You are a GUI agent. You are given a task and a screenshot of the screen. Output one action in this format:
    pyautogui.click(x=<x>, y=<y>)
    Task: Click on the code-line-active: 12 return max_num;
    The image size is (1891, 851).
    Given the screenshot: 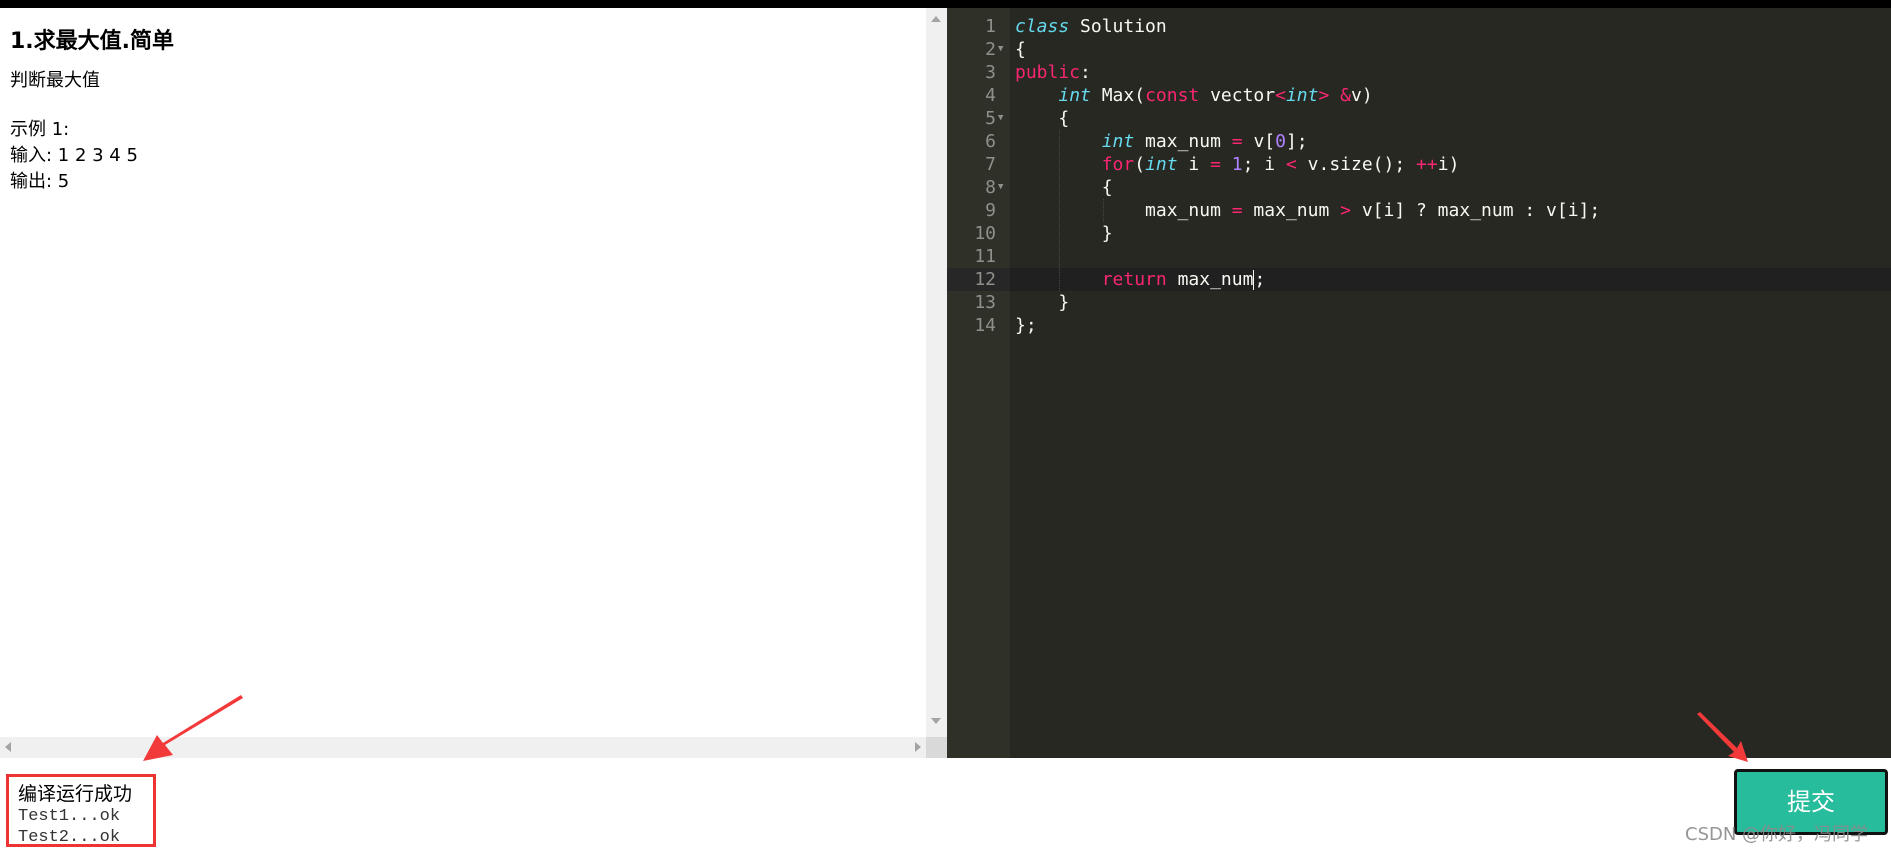 What is the action you would take?
    pyautogui.click(x=1419, y=279)
    